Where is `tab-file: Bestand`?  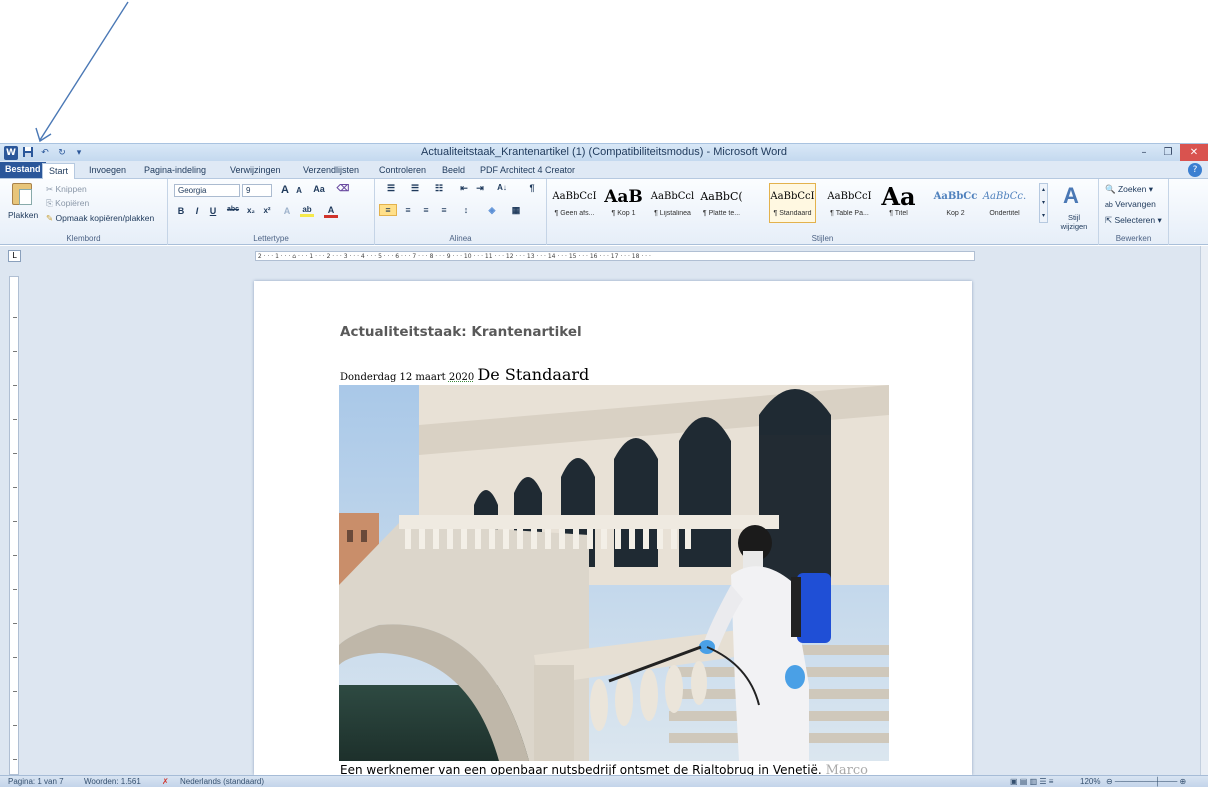
tab-file: Bestand is located at coordinates (23, 170).